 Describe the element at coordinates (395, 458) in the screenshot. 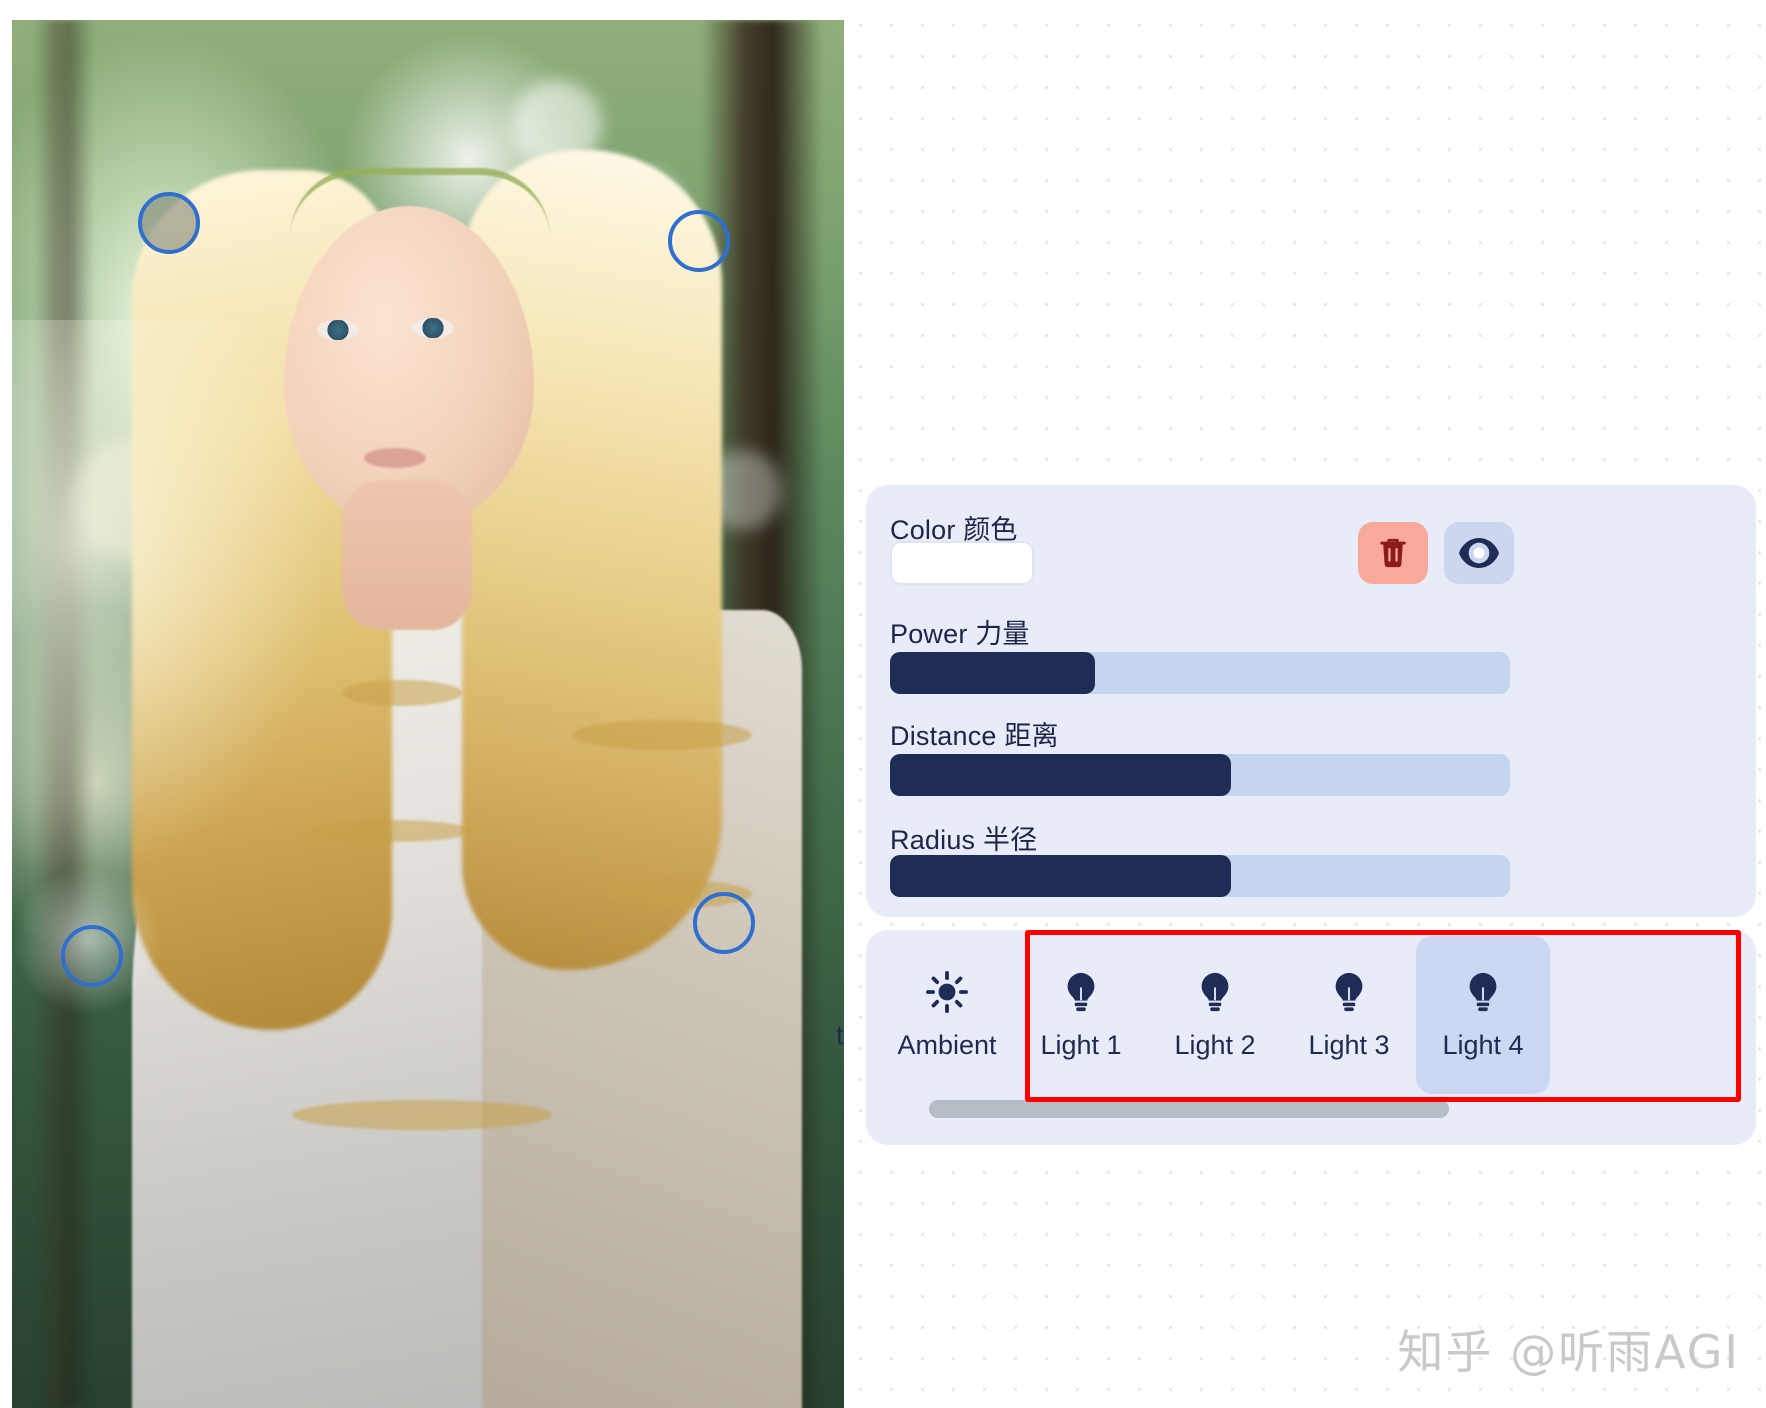

I see `subject-lips` at that location.